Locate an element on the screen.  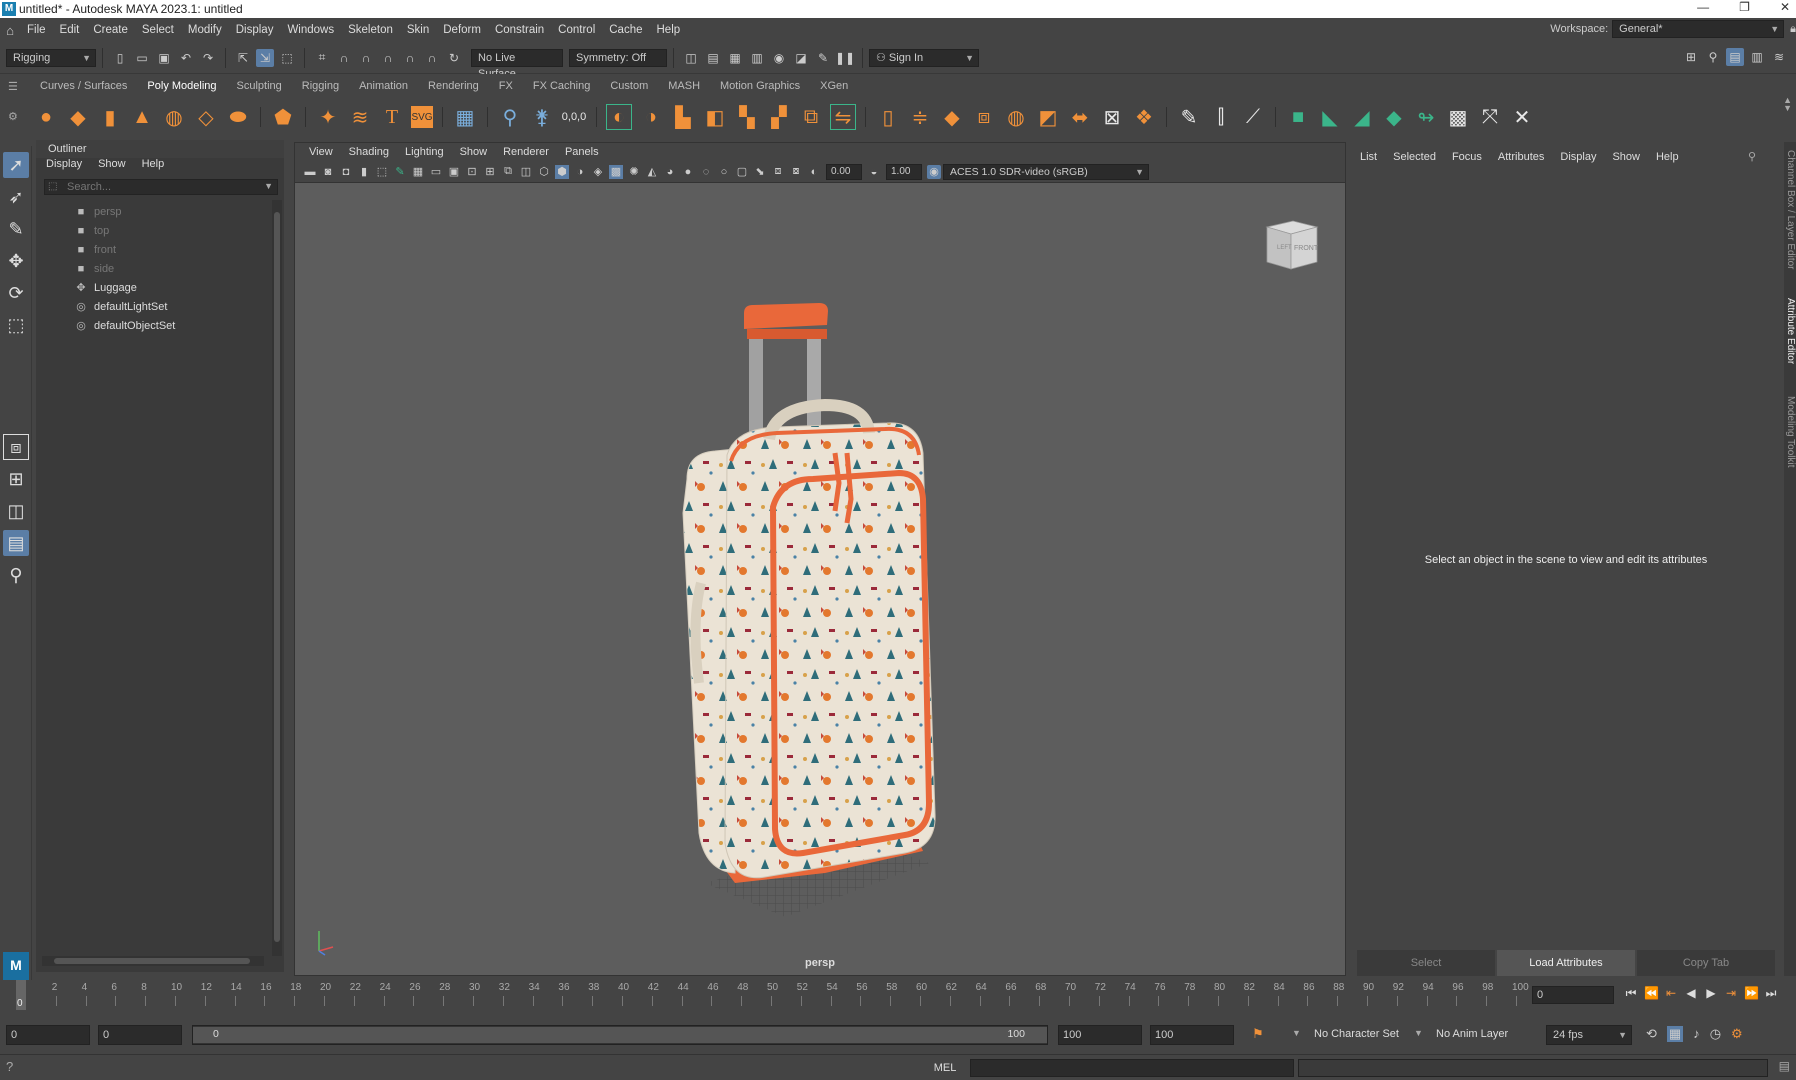
poly-sphere-icon: ● is located at coordinates (46, 117).